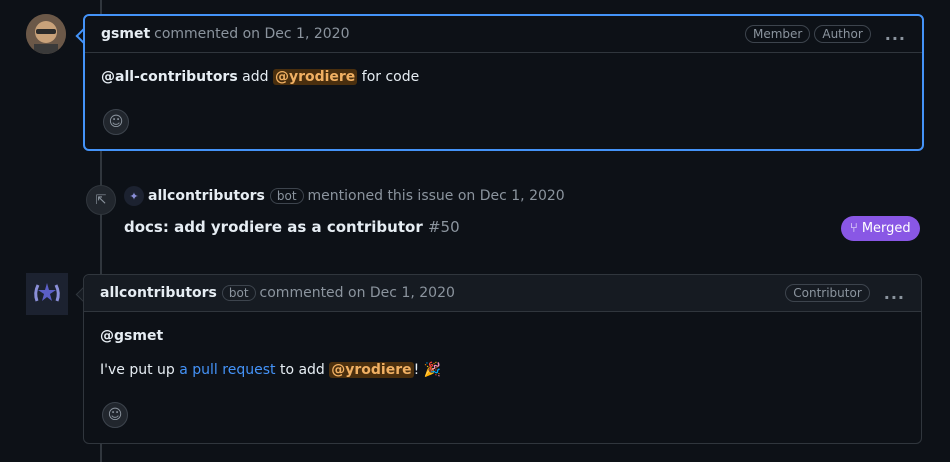 The height and width of the screenshot is (462, 950). What do you see at coordinates (827, 293) in the screenshot?
I see `contributor-badge: Contributor` at bounding box center [827, 293].